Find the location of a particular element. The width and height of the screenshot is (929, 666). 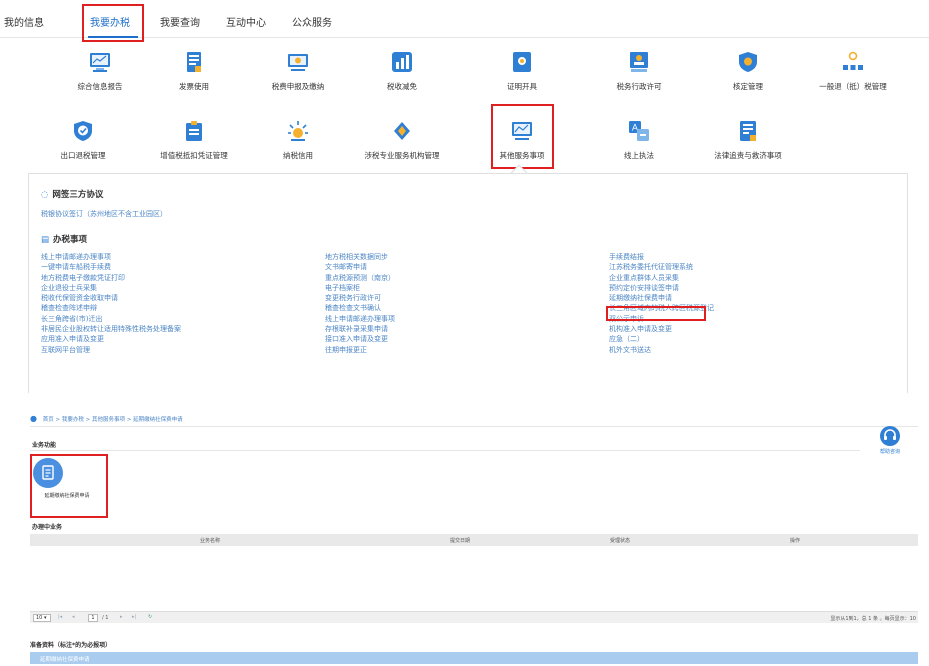

prev-page-button: ◂ is located at coordinates (73, 617).